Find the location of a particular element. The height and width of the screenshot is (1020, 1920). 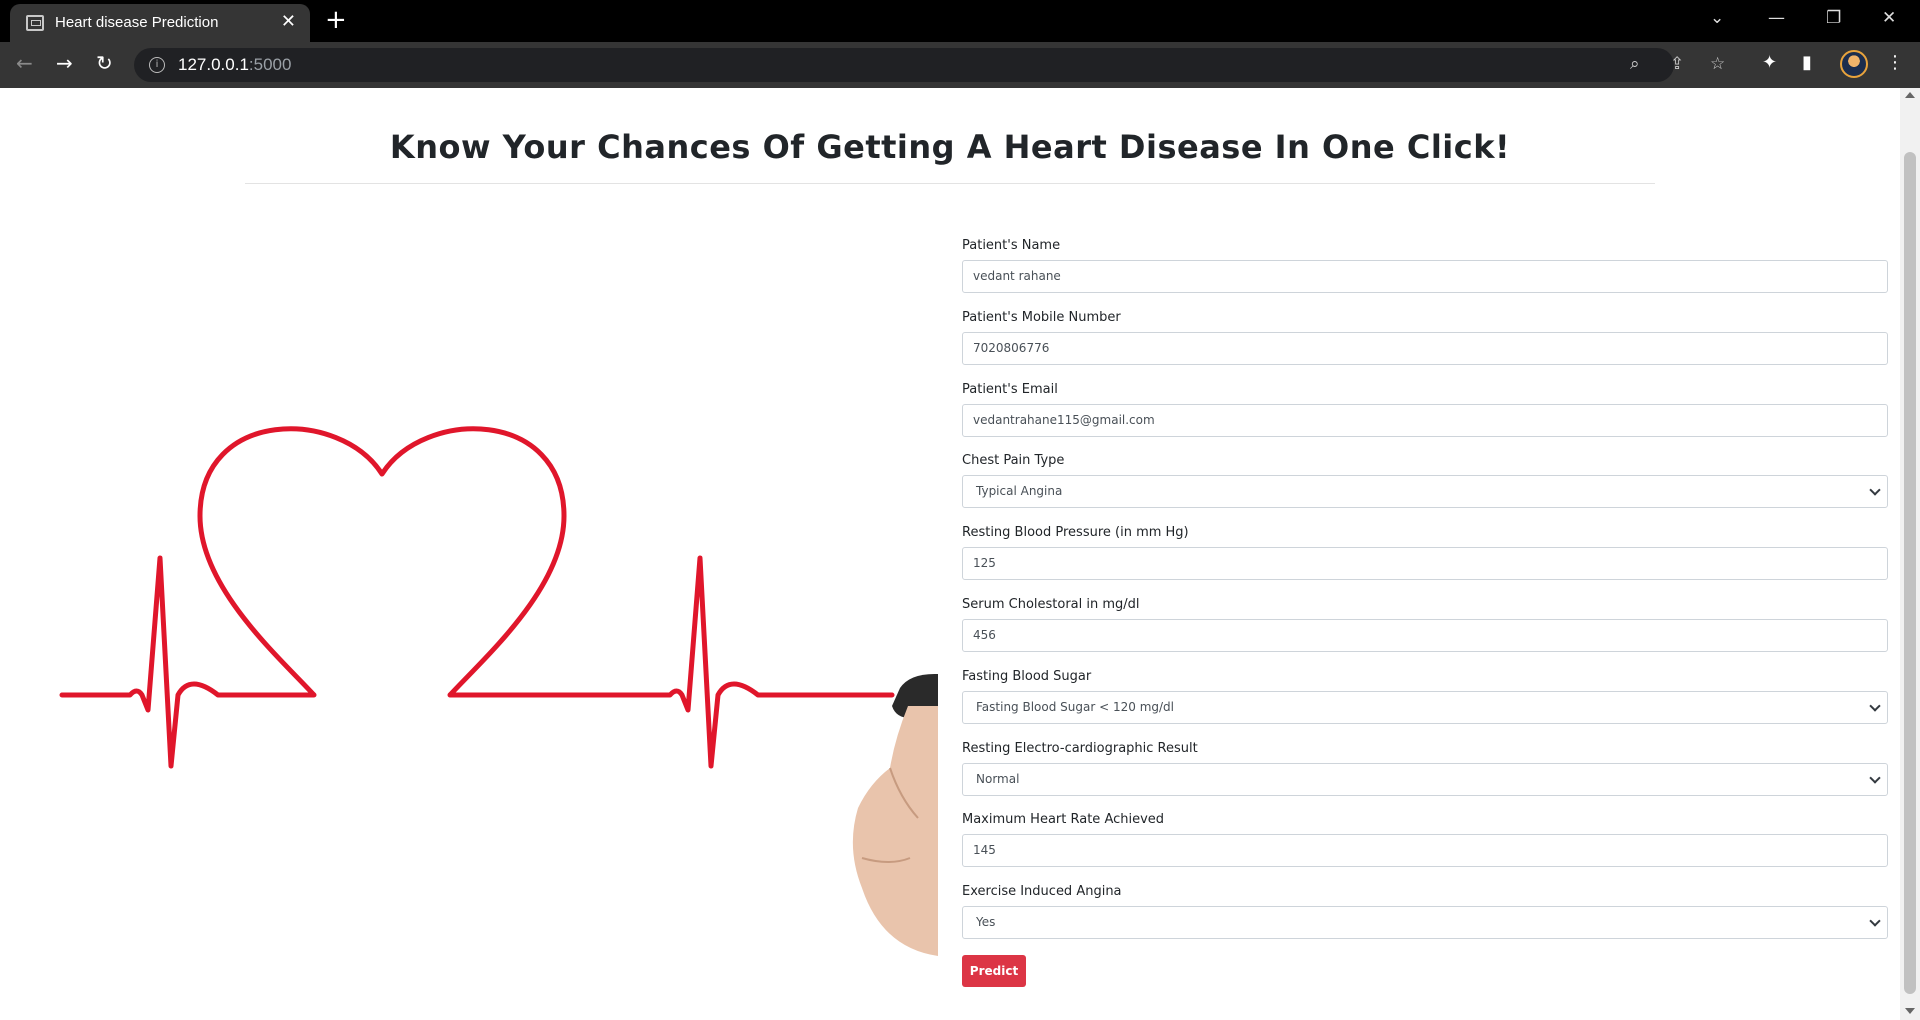

browser-menu-icon: ⋮ is located at coordinates (1895, 62).